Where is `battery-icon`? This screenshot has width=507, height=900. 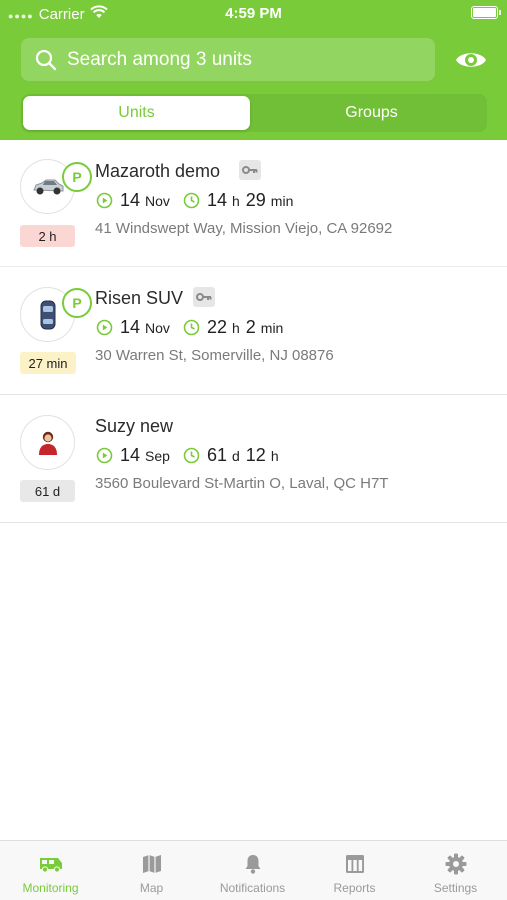 battery-icon is located at coordinates (486, 12).